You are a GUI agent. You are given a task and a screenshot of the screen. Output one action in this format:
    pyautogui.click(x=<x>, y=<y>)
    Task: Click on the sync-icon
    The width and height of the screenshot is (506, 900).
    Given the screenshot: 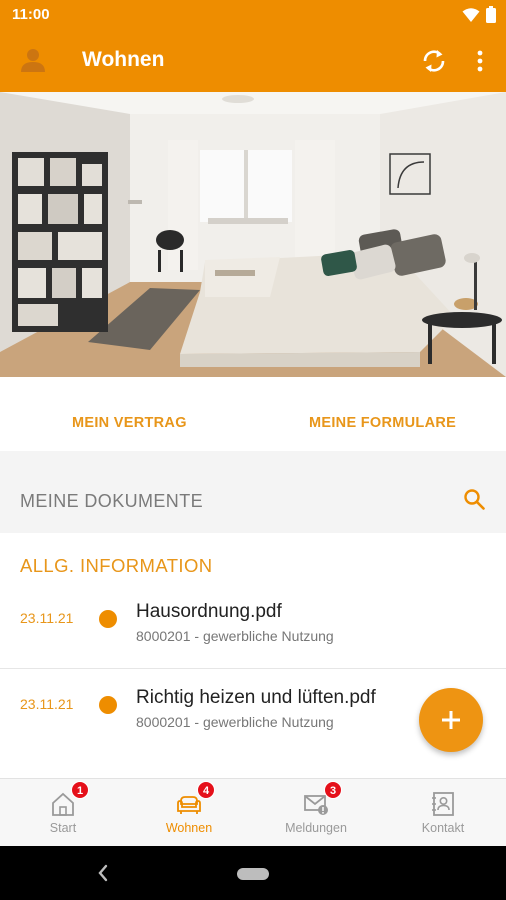 What is the action you would take?
    pyautogui.click(x=434, y=61)
    